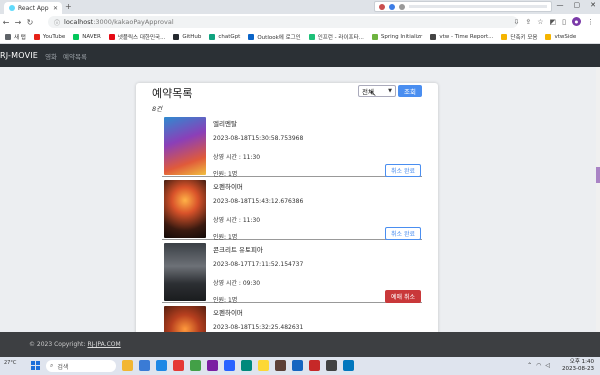 This screenshot has width=600, height=375. Describe the element at coordinates (560, 5) in the screenshot. I see `minimize-icon: —` at that location.